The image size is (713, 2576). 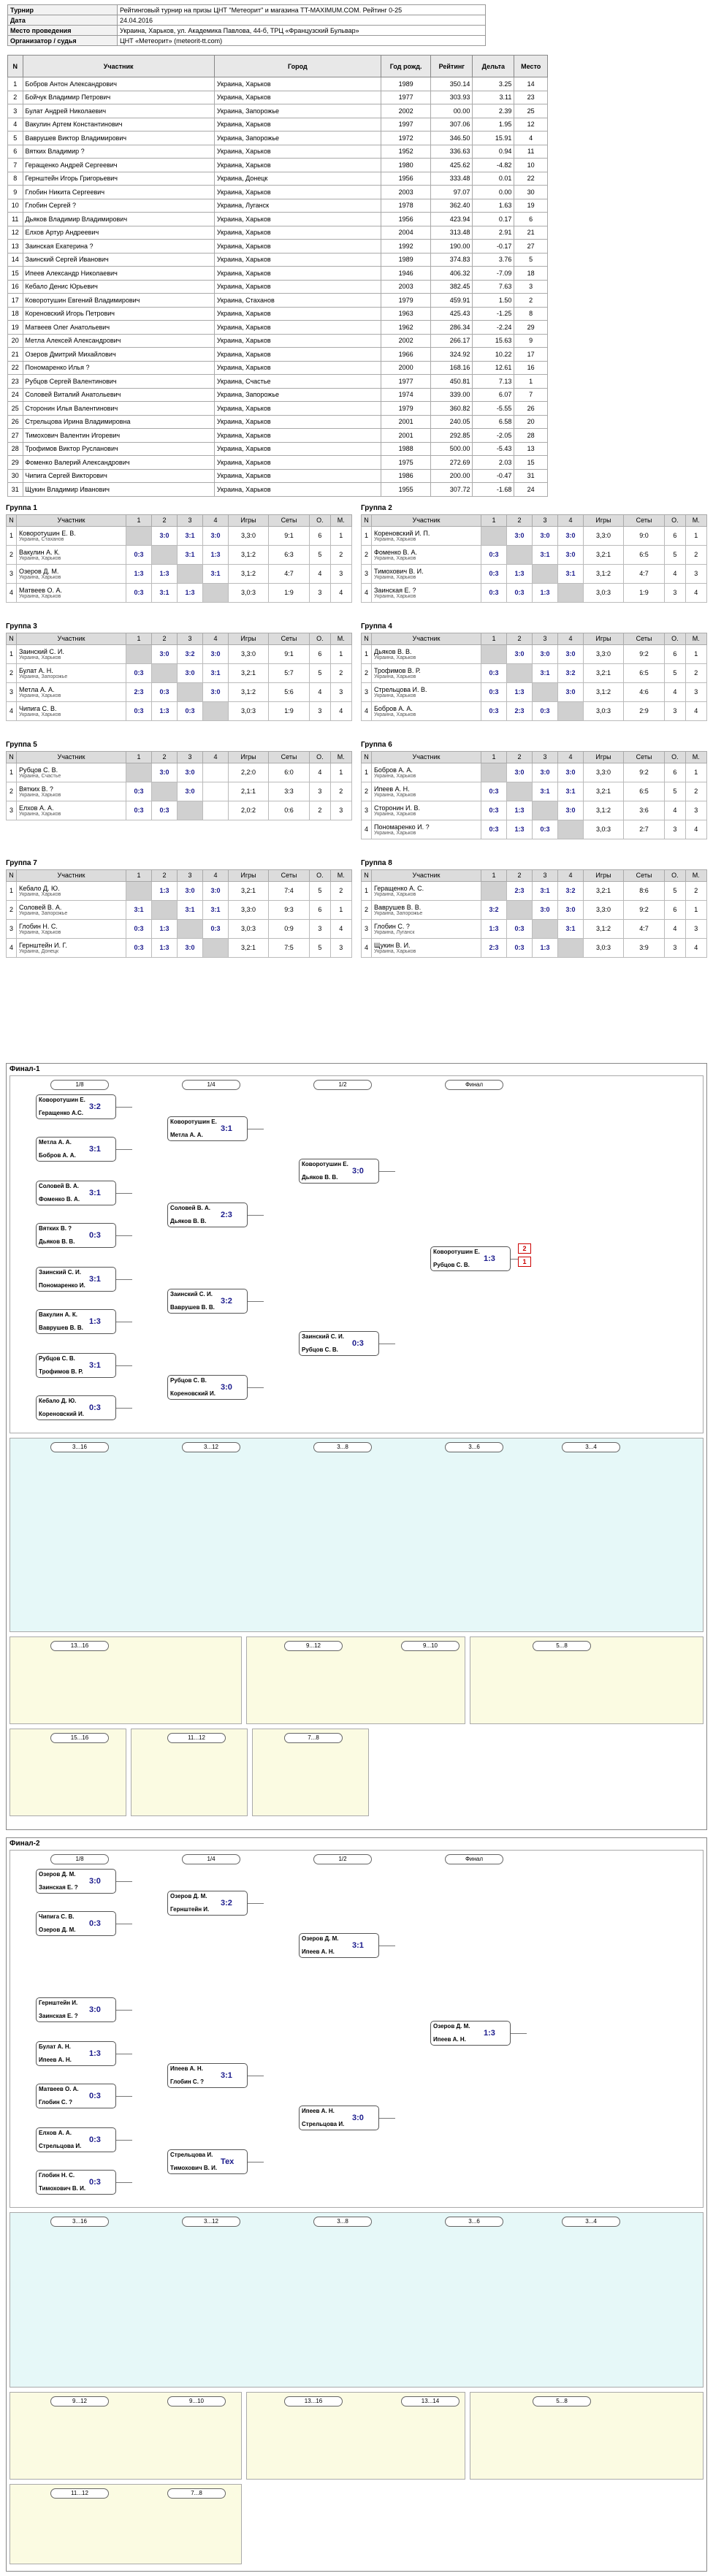 I want to click on group-player: Елхов А. А. Украина, Харьков, so click(x=71, y=810).